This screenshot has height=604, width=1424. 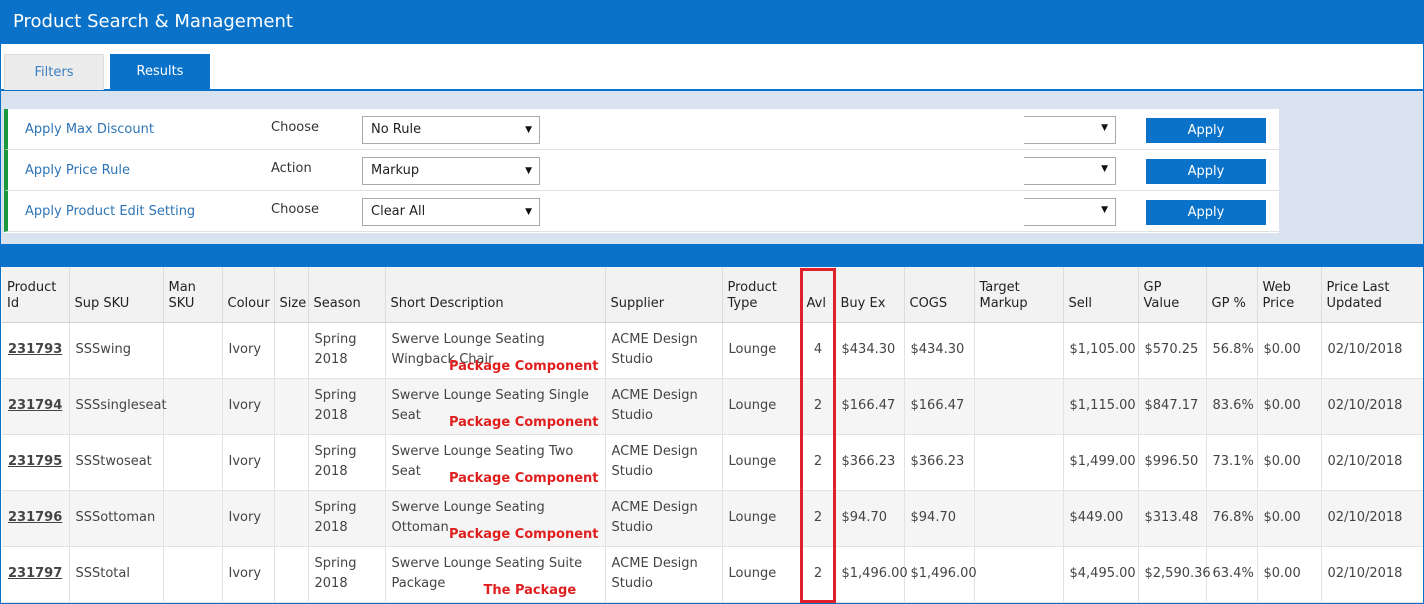 I want to click on cell-sup-sku: SSStwoseat, so click(x=116, y=462).